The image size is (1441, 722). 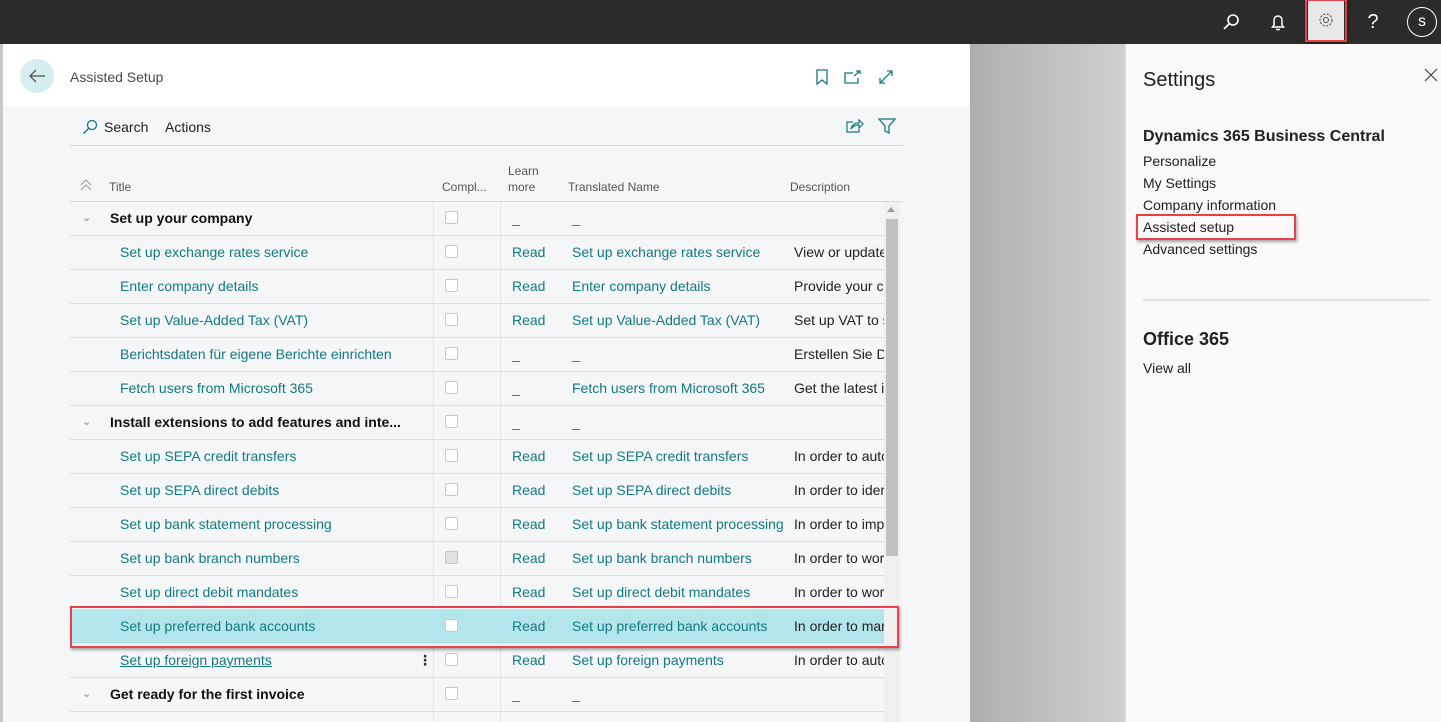 I want to click on settings-link-assisted-setup: Assisted setup, so click(x=1188, y=227).